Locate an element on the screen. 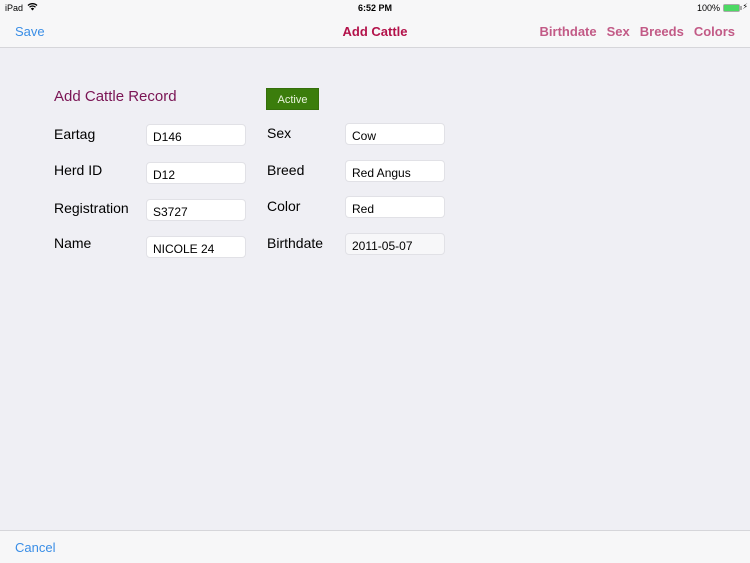 The image size is (750, 563). color-label: Color is located at coordinates (284, 206).